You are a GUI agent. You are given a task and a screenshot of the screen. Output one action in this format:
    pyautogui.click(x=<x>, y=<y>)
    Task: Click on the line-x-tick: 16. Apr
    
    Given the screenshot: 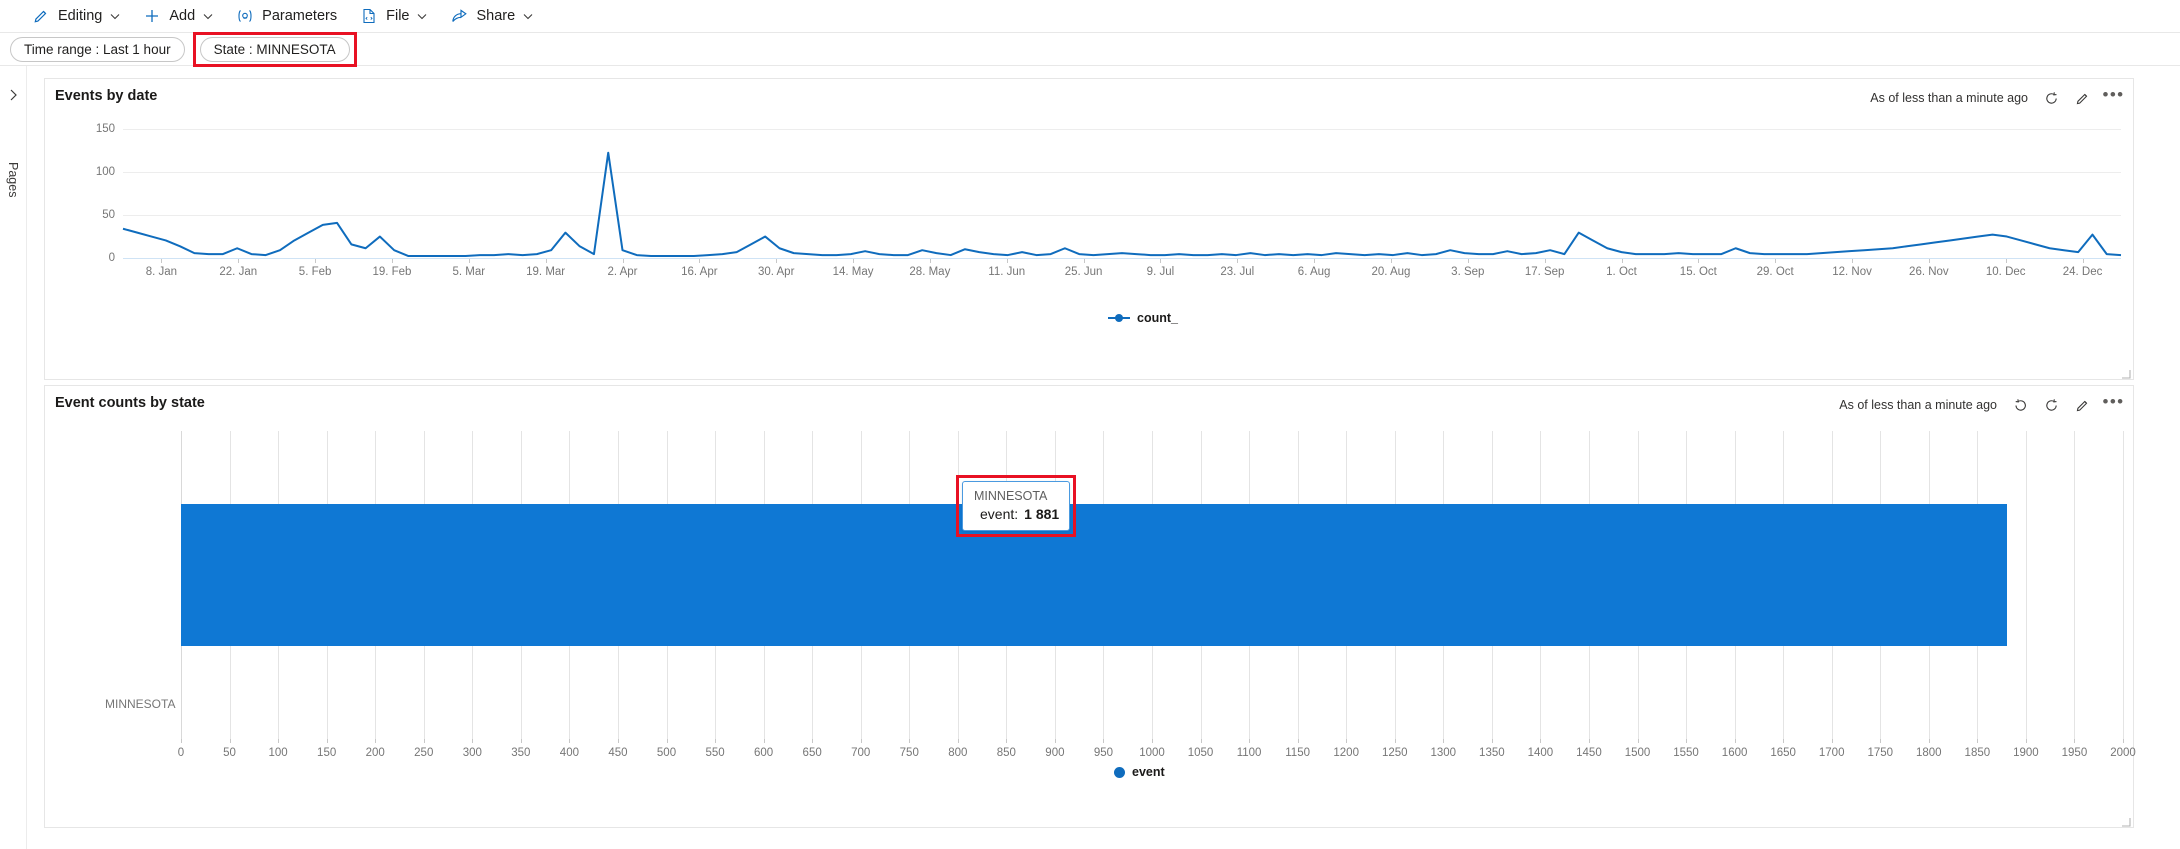 What is the action you would take?
    pyautogui.click(x=699, y=272)
    